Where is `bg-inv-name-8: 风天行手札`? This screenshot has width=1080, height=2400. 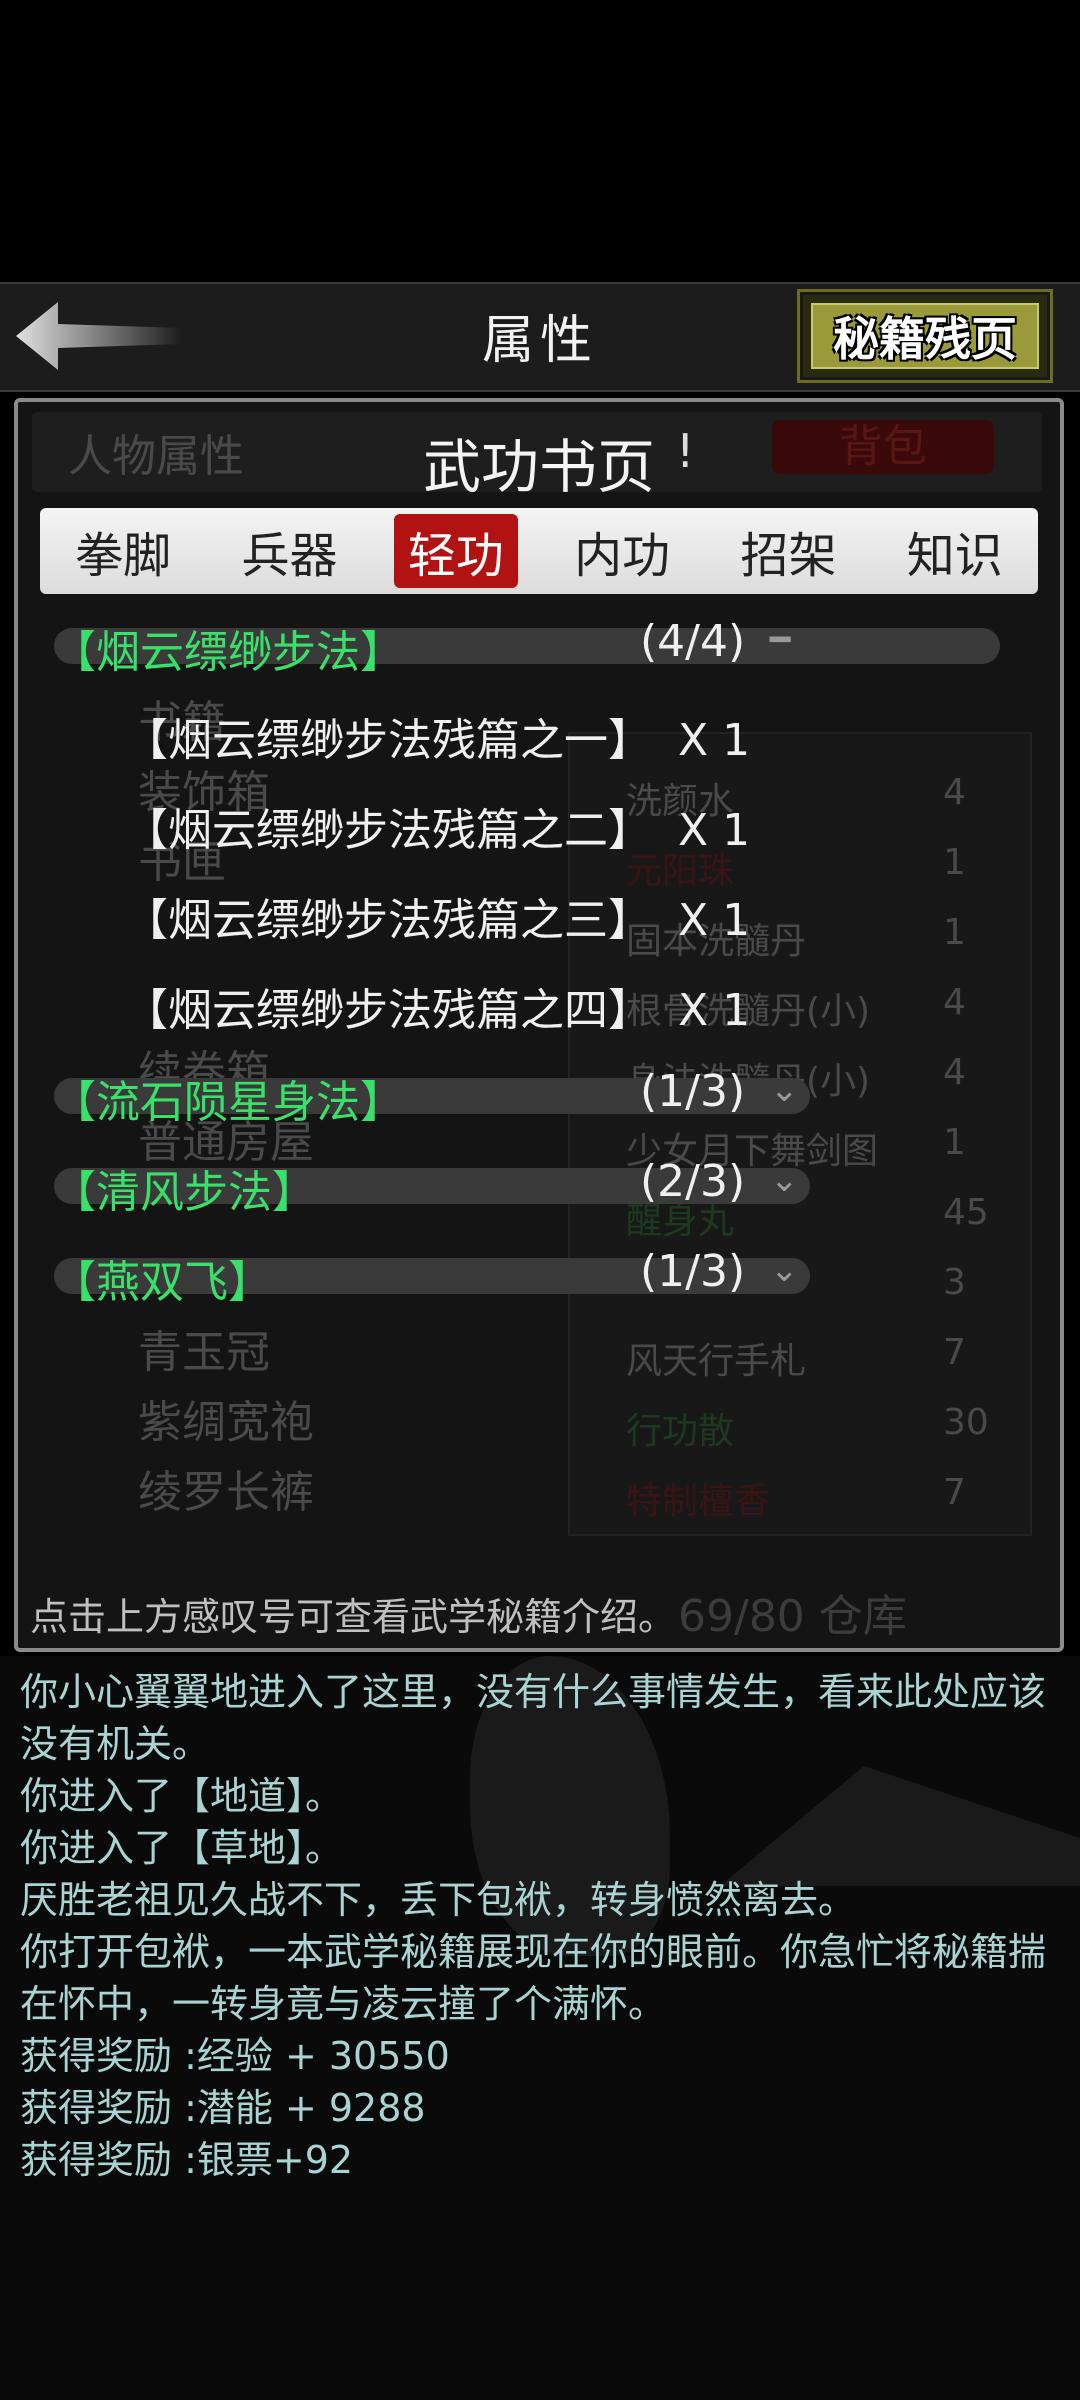 bg-inv-name-8: 风天行手札 is located at coordinates (716, 1361).